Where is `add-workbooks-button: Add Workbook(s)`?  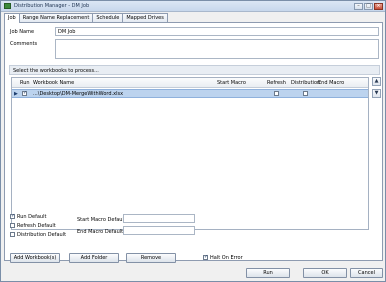 add-workbooks-button: Add Workbook(s) is located at coordinates (35, 258).